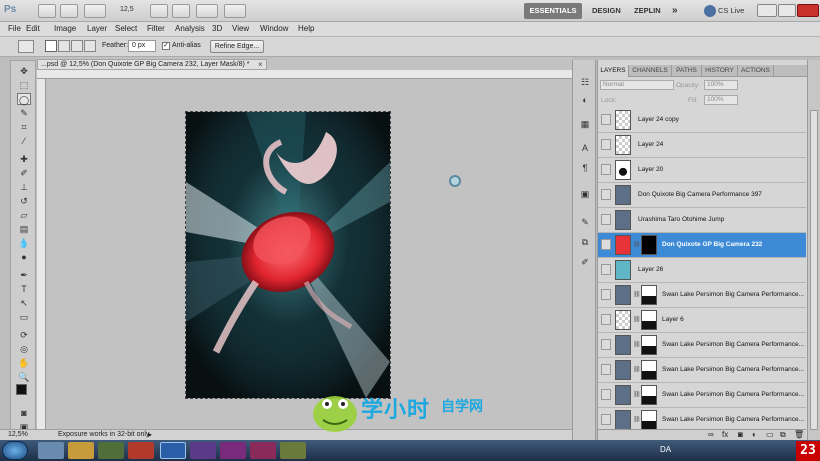  What do you see at coordinates (51, 450) in the screenshot?
I see `taskbar-ie-icon` at bounding box center [51, 450].